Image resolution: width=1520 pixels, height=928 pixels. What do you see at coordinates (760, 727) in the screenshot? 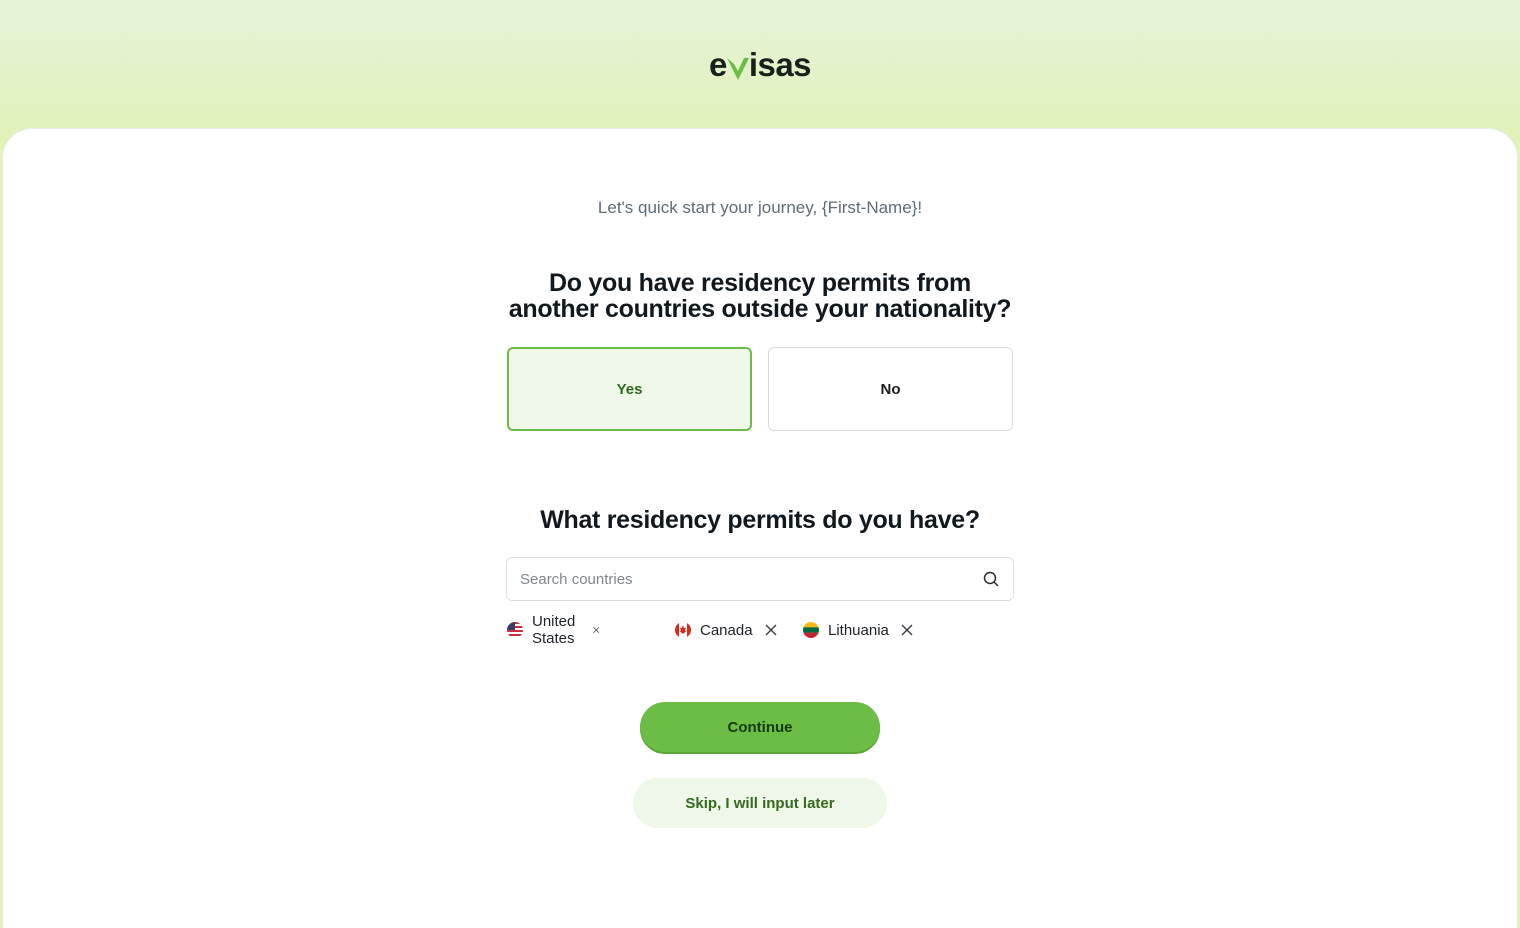
I see `continue-button: Continue` at bounding box center [760, 727].